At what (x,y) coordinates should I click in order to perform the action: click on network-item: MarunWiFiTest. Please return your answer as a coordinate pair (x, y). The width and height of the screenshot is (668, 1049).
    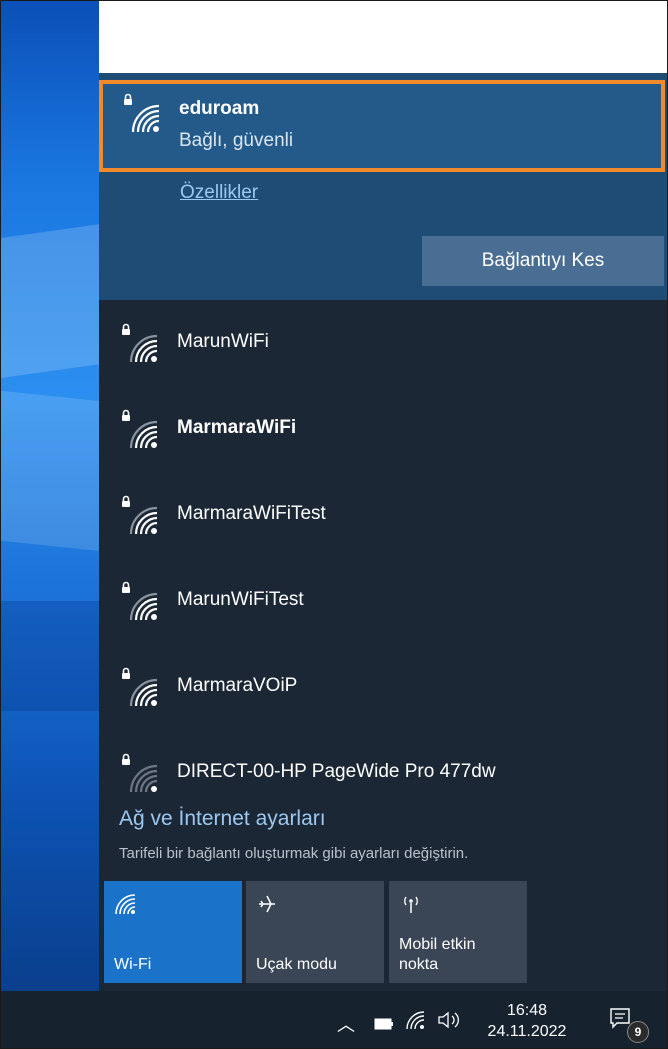
    Looking at the image, I should click on (383, 601).